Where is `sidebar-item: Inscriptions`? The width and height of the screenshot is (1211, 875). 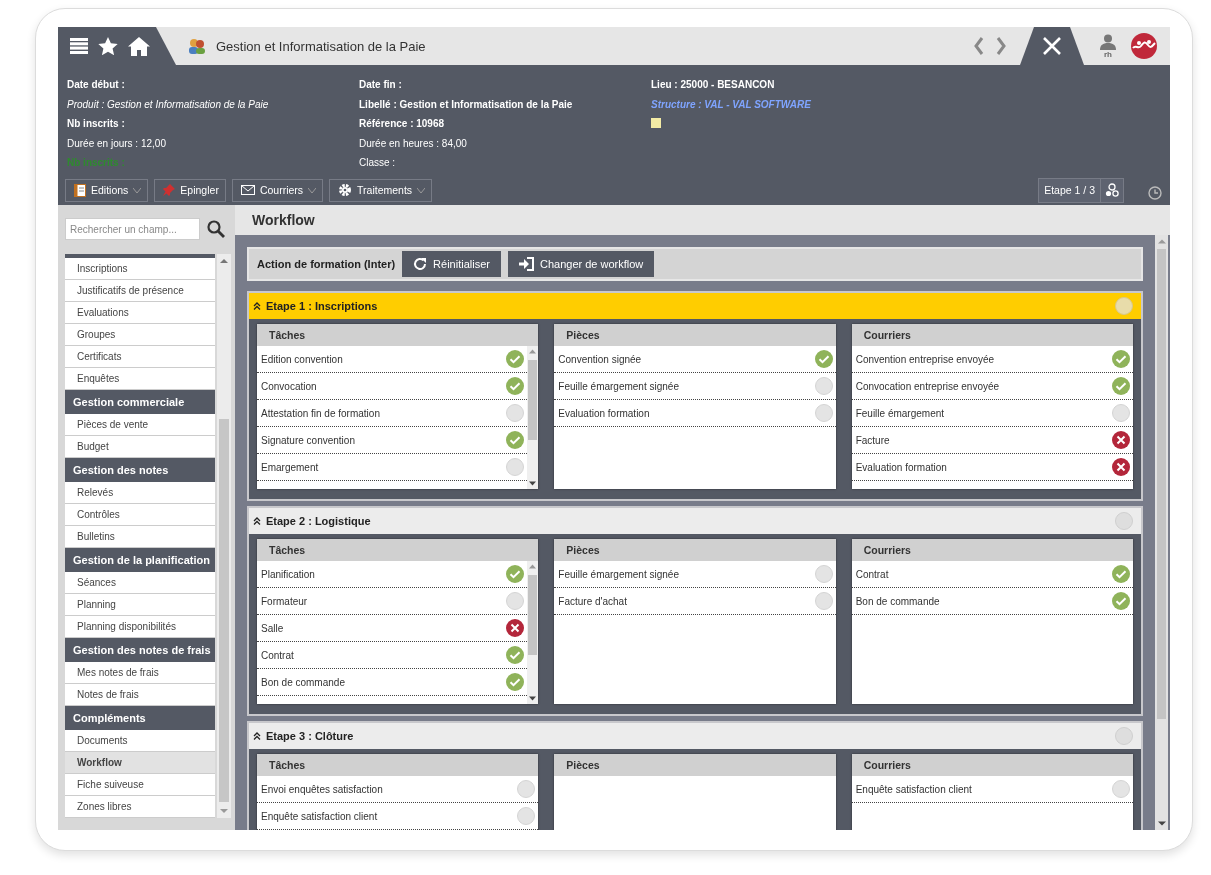
sidebar-item: Inscriptions is located at coordinates (140, 269).